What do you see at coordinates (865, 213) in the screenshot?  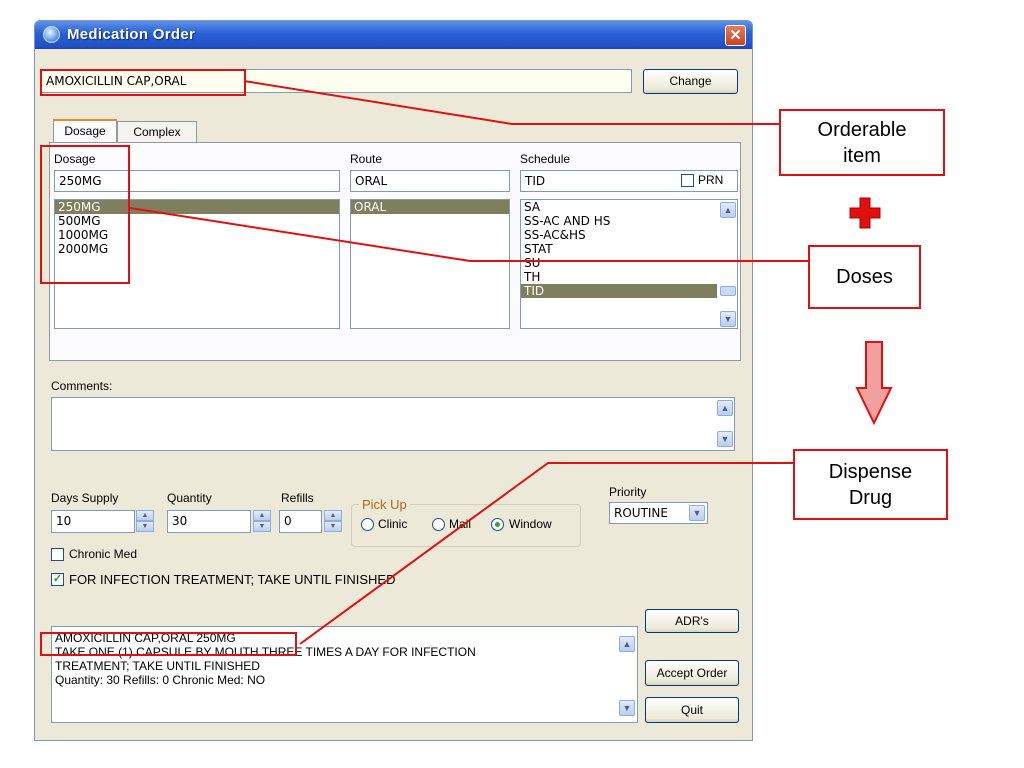 I see `plus-icon` at bounding box center [865, 213].